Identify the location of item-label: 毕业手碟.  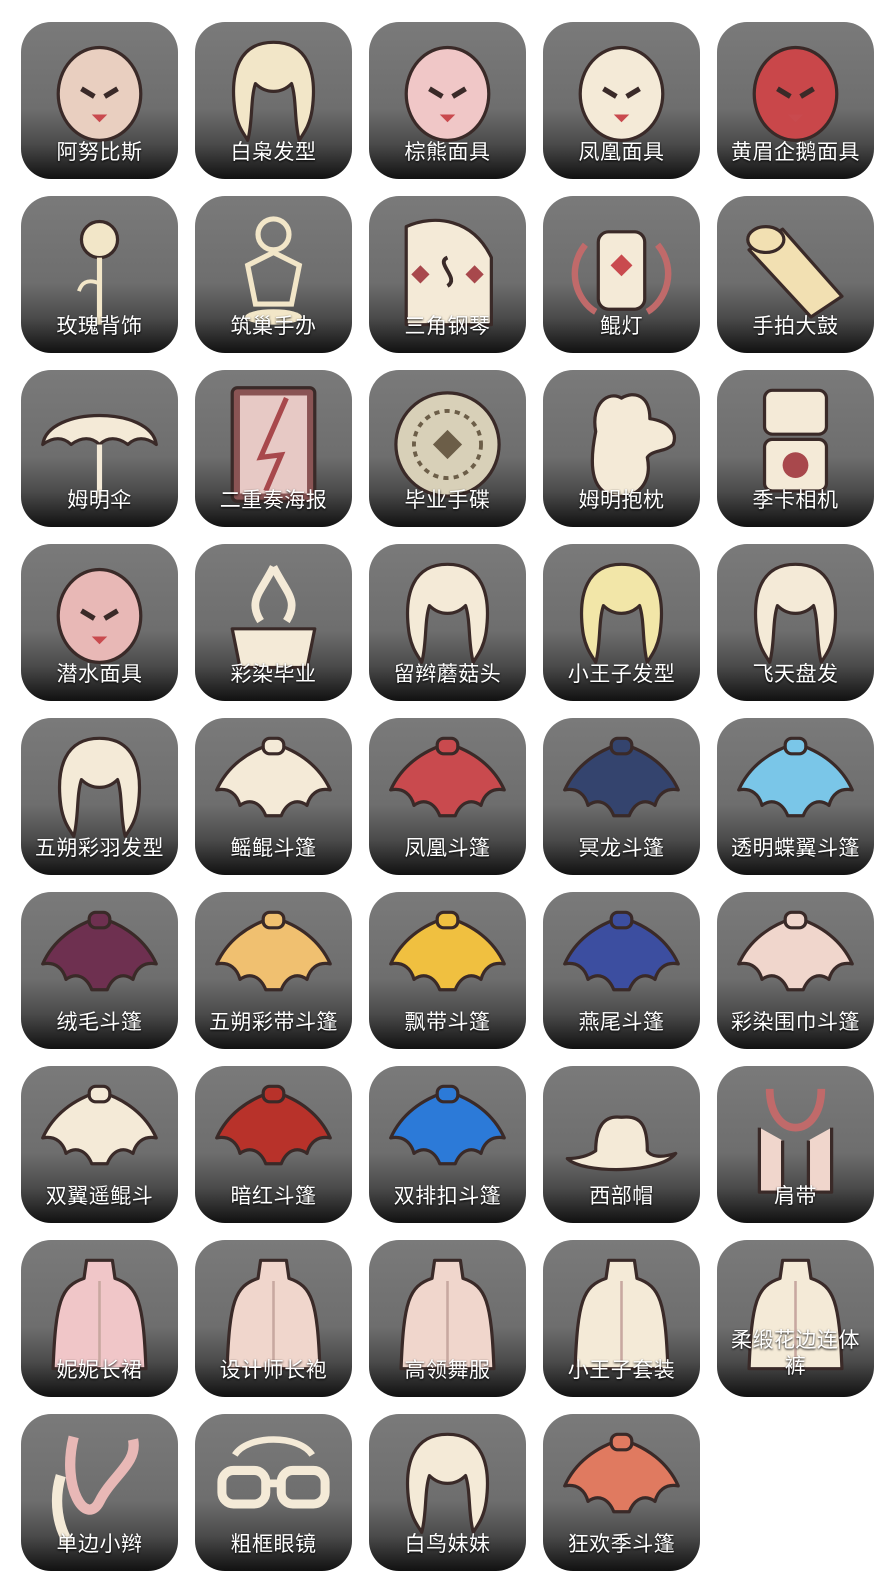
(447, 500).